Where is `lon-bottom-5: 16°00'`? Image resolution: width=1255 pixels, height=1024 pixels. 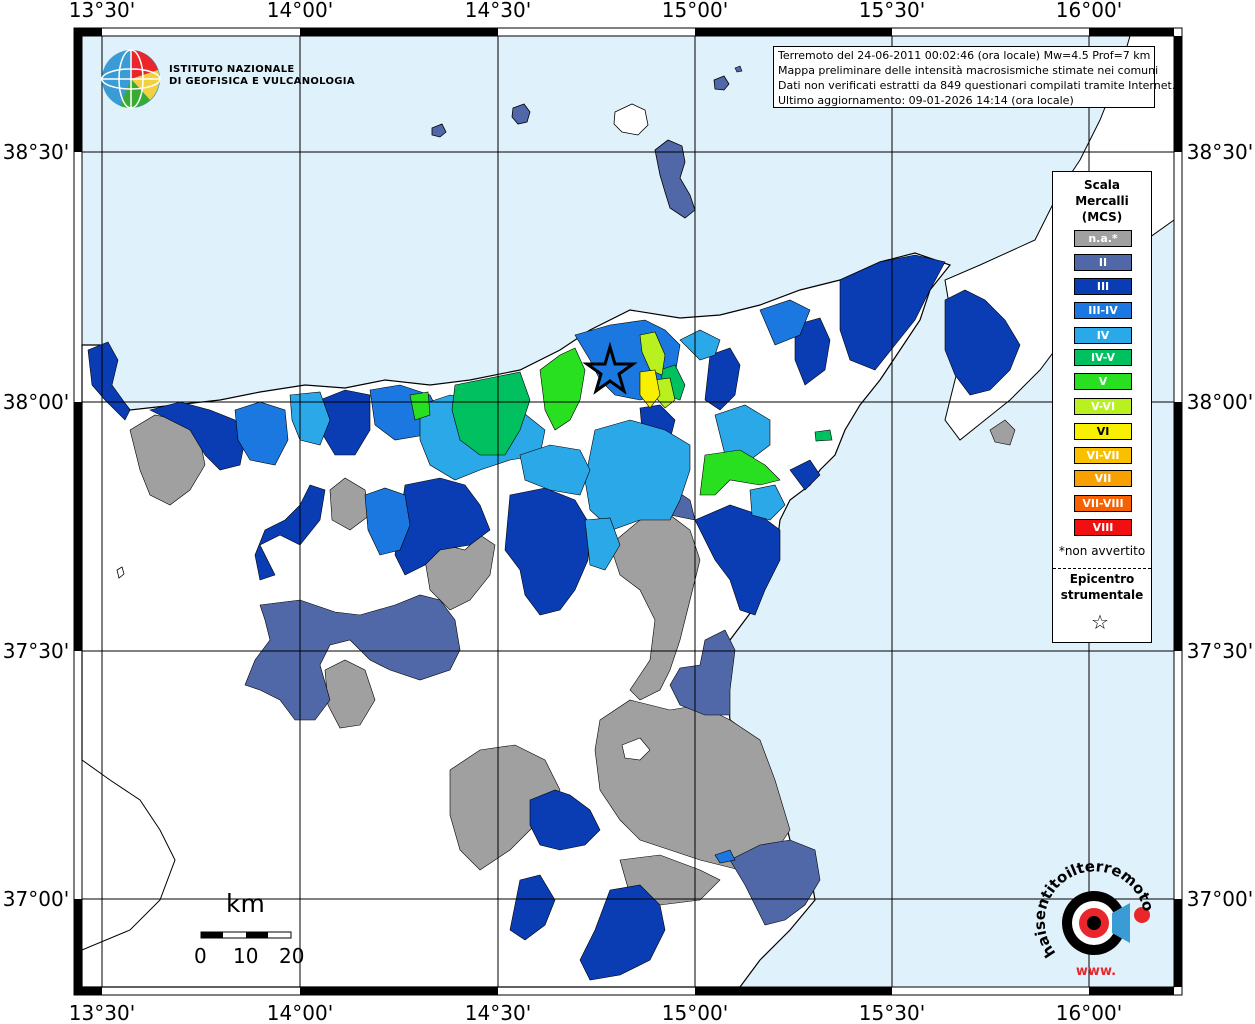 lon-bottom-5: 16°00' is located at coordinates (1089, 1012).